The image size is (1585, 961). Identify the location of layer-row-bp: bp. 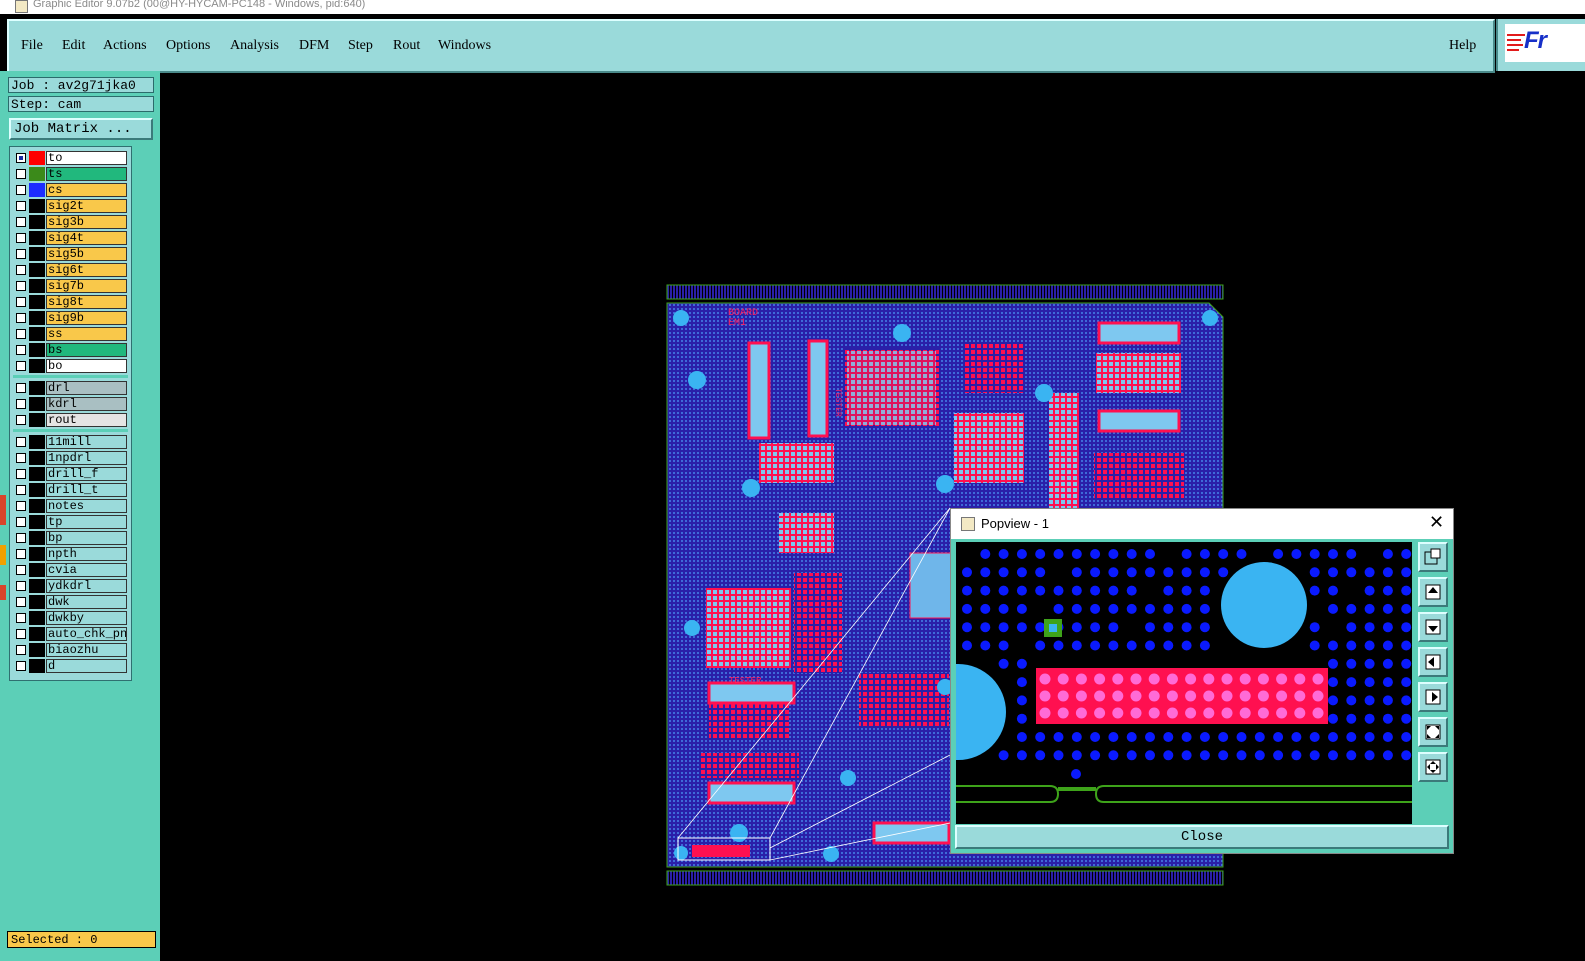
(70, 538).